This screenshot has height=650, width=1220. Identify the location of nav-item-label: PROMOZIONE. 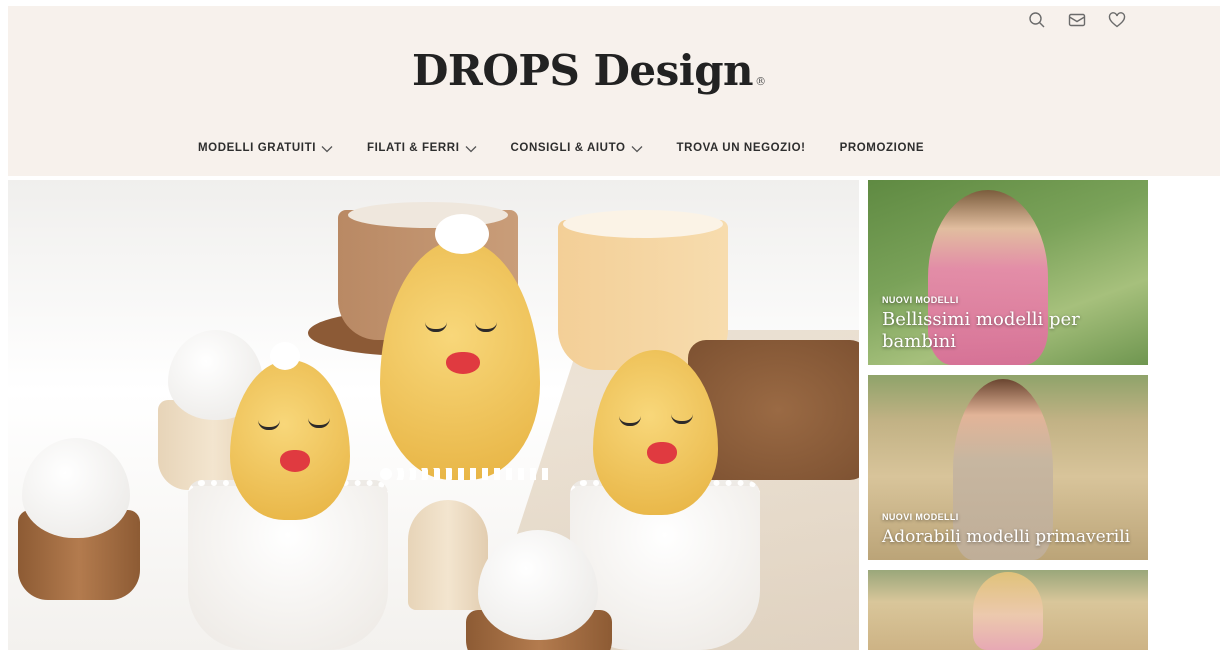
(882, 148).